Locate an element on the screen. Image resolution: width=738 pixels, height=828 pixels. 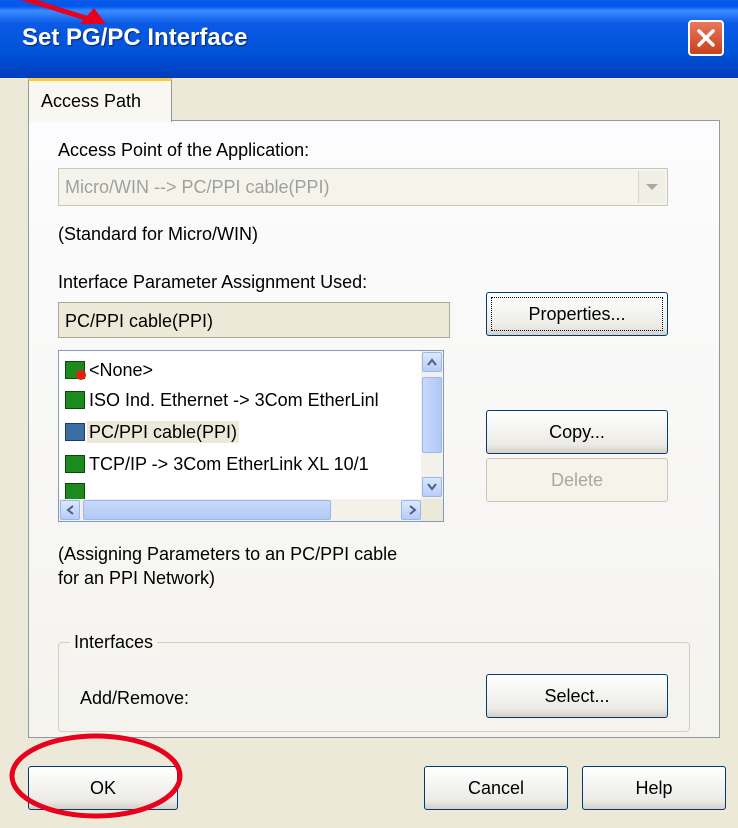
access-point-description: (Standard for Micro/WIN) is located at coordinates (158, 234).